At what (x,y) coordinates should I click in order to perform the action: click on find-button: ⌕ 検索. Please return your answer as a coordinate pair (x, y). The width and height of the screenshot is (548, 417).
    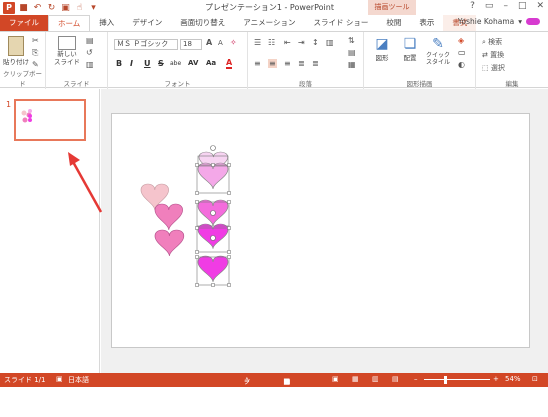
    Looking at the image, I should click on (492, 42).